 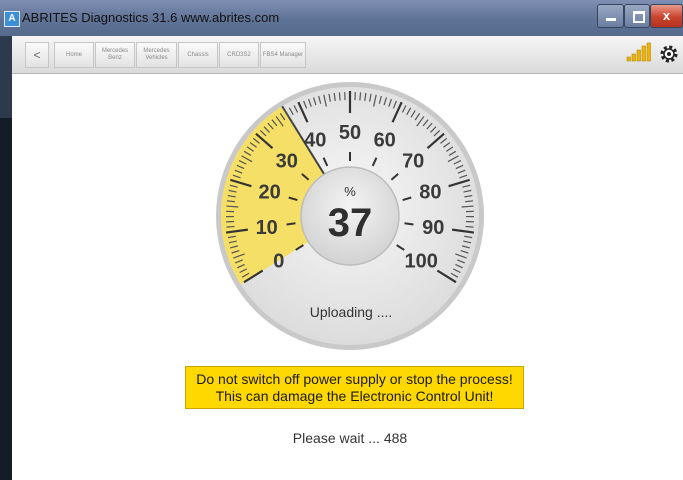 I want to click on left-edge-panel, so click(x=6, y=258).